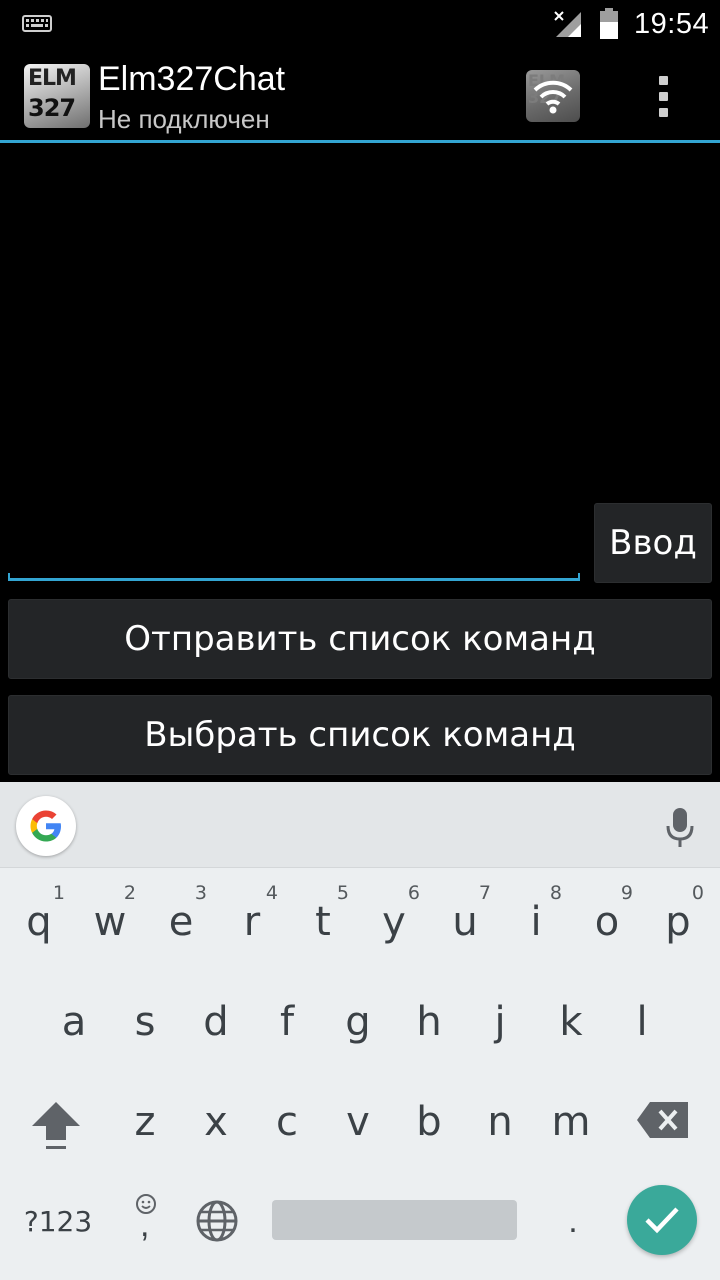  What do you see at coordinates (500, 1022) in the screenshot?
I see `key-j: j` at bounding box center [500, 1022].